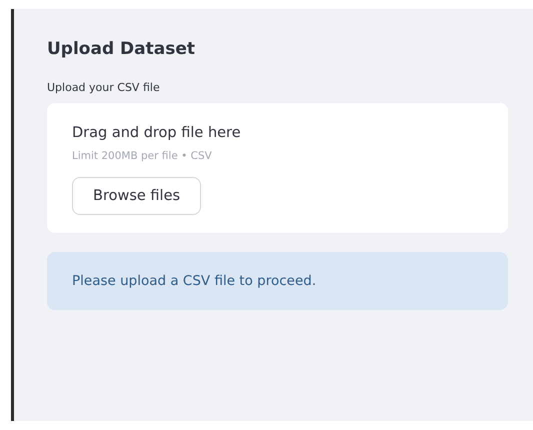  What do you see at coordinates (104, 87) in the screenshot?
I see `uploader-label: Upload your CSV file` at bounding box center [104, 87].